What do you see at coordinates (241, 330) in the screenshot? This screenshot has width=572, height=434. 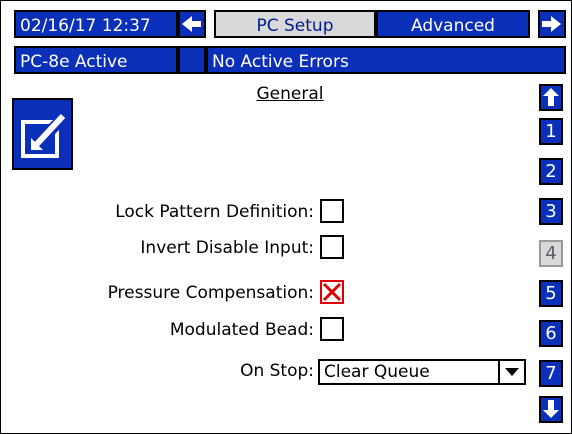 I see `modulated-bead-label: Modulated Bead:` at bounding box center [241, 330].